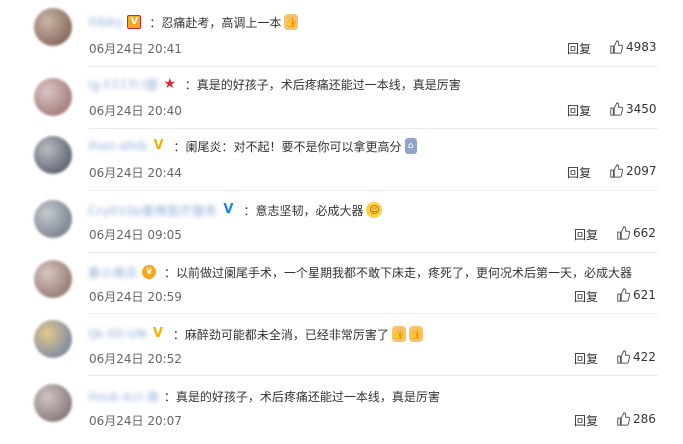  What do you see at coordinates (135, 297) in the screenshot?
I see `comment-time: 06月24日 20:59` at bounding box center [135, 297].